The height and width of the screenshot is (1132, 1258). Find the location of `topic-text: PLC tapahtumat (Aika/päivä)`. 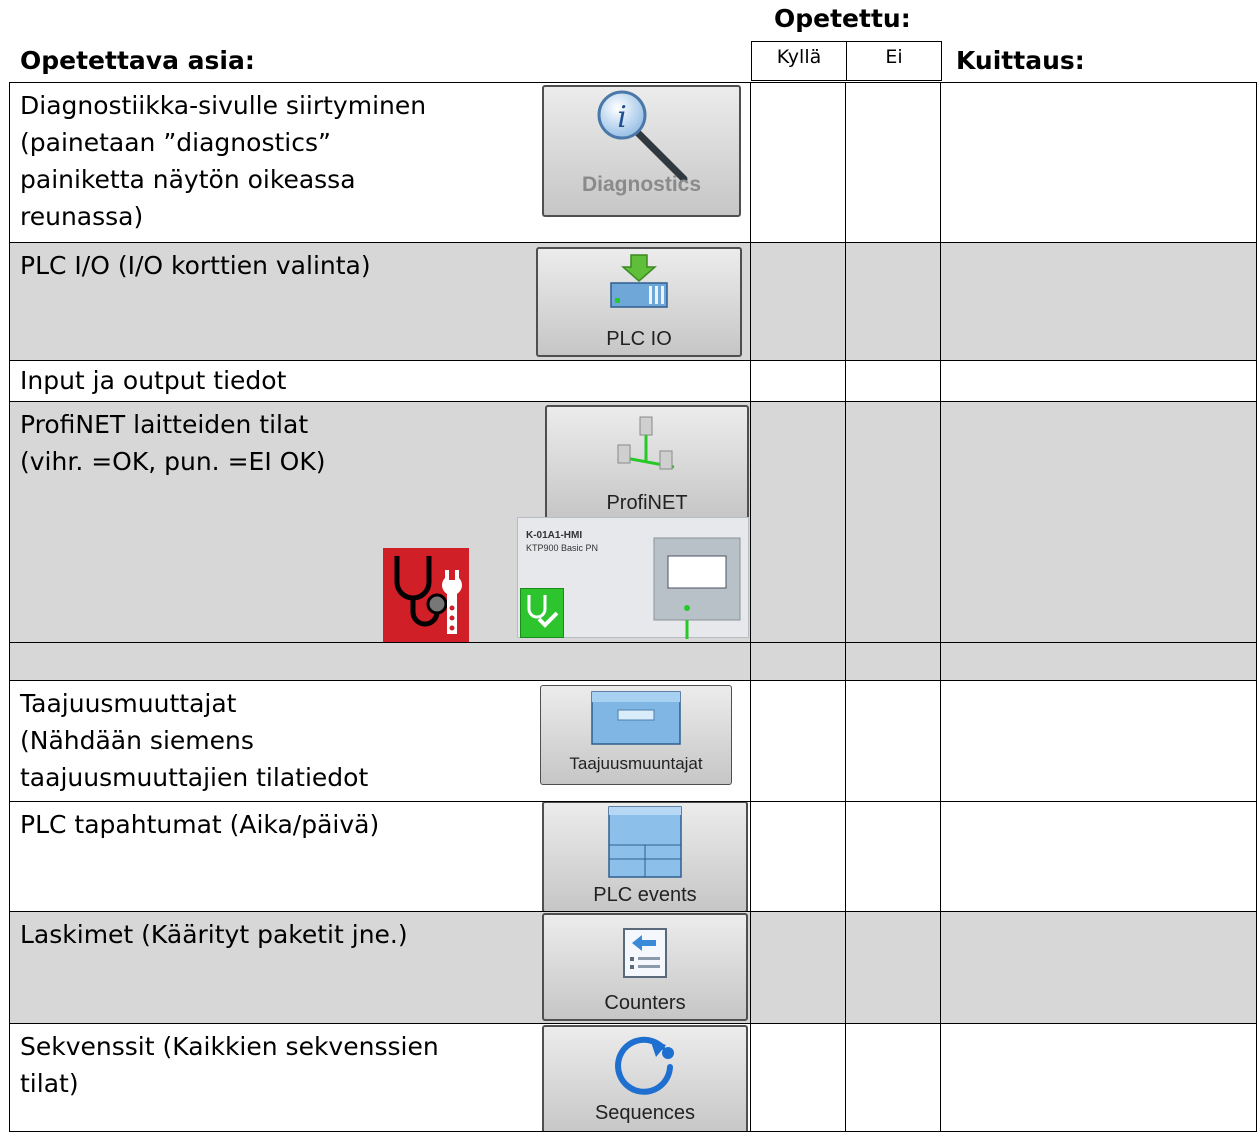

topic-text: PLC tapahtumat (Aika/päivä) is located at coordinates (200, 824).